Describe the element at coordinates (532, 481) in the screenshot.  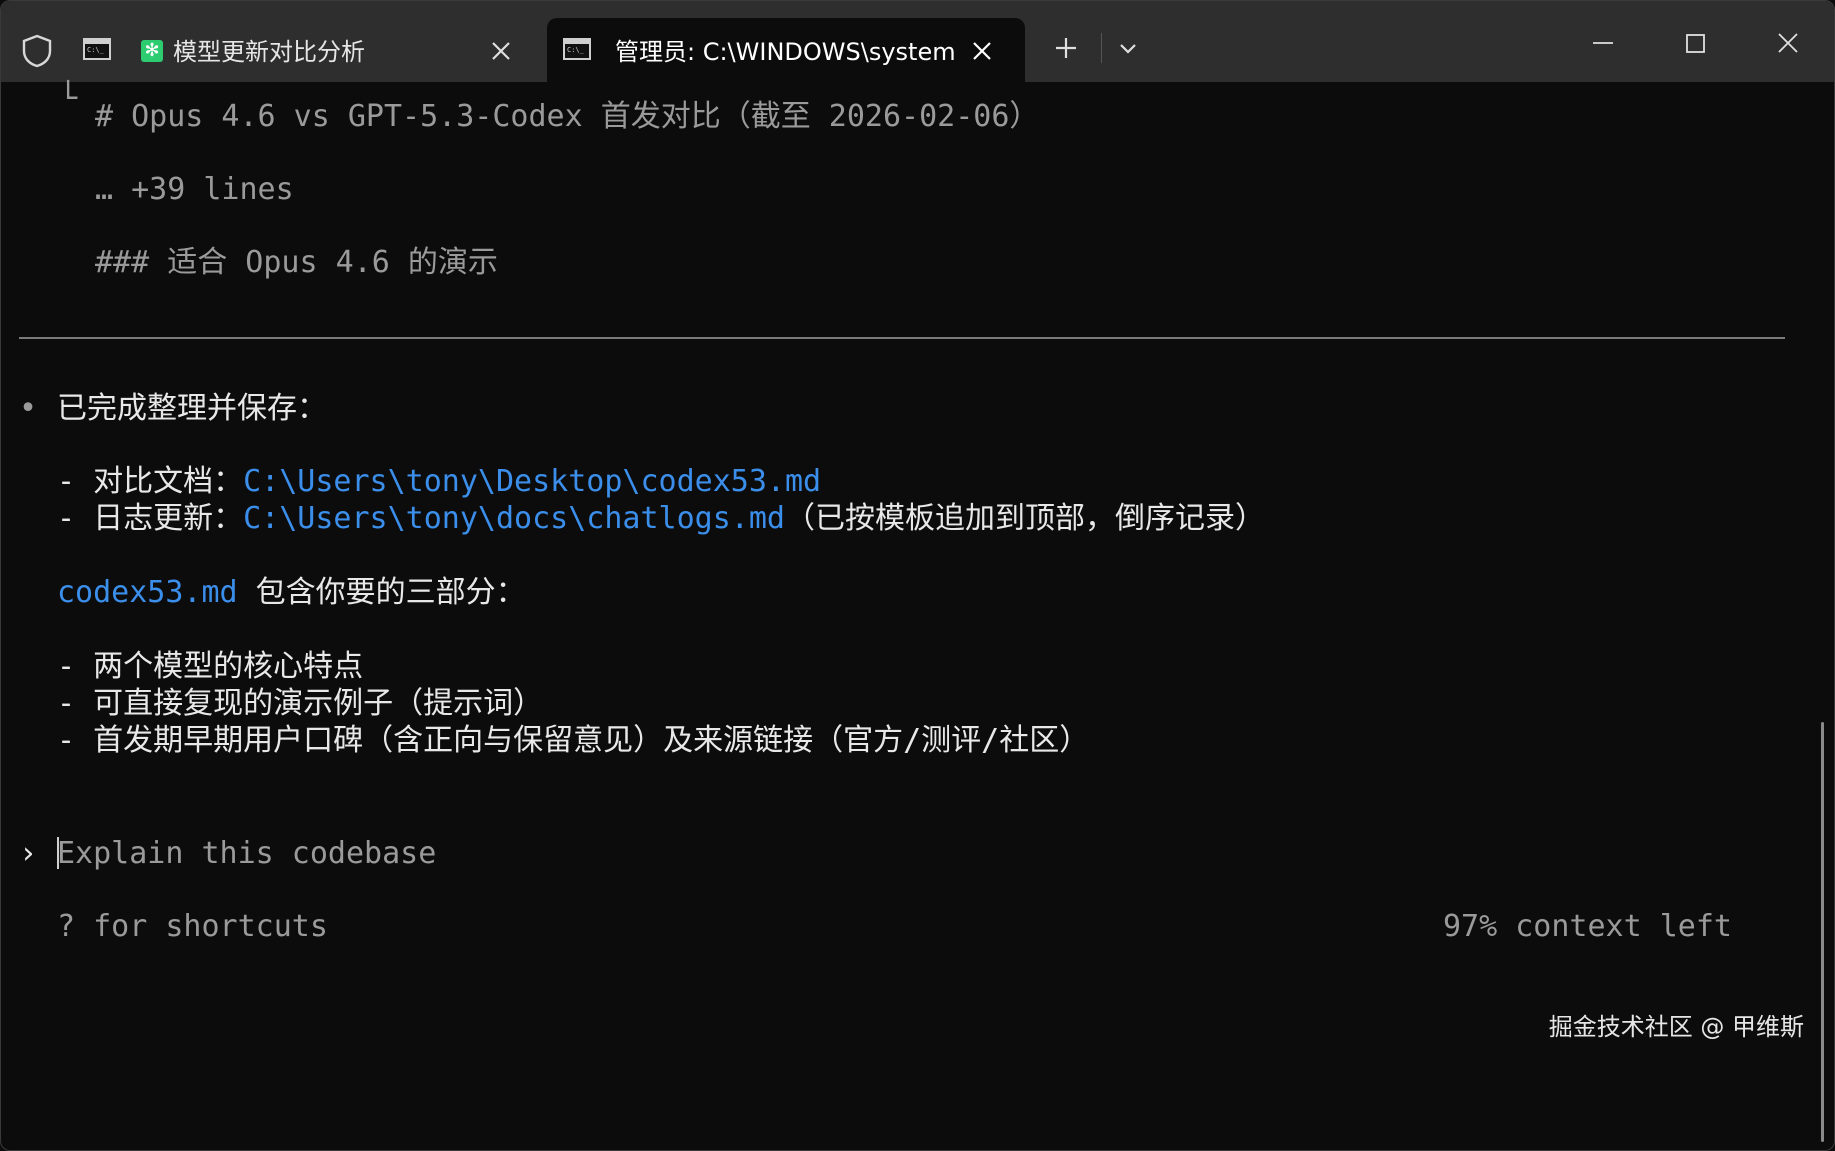
I see `file-path-link: C:\Users\tony\Desktop\codex53.md` at that location.